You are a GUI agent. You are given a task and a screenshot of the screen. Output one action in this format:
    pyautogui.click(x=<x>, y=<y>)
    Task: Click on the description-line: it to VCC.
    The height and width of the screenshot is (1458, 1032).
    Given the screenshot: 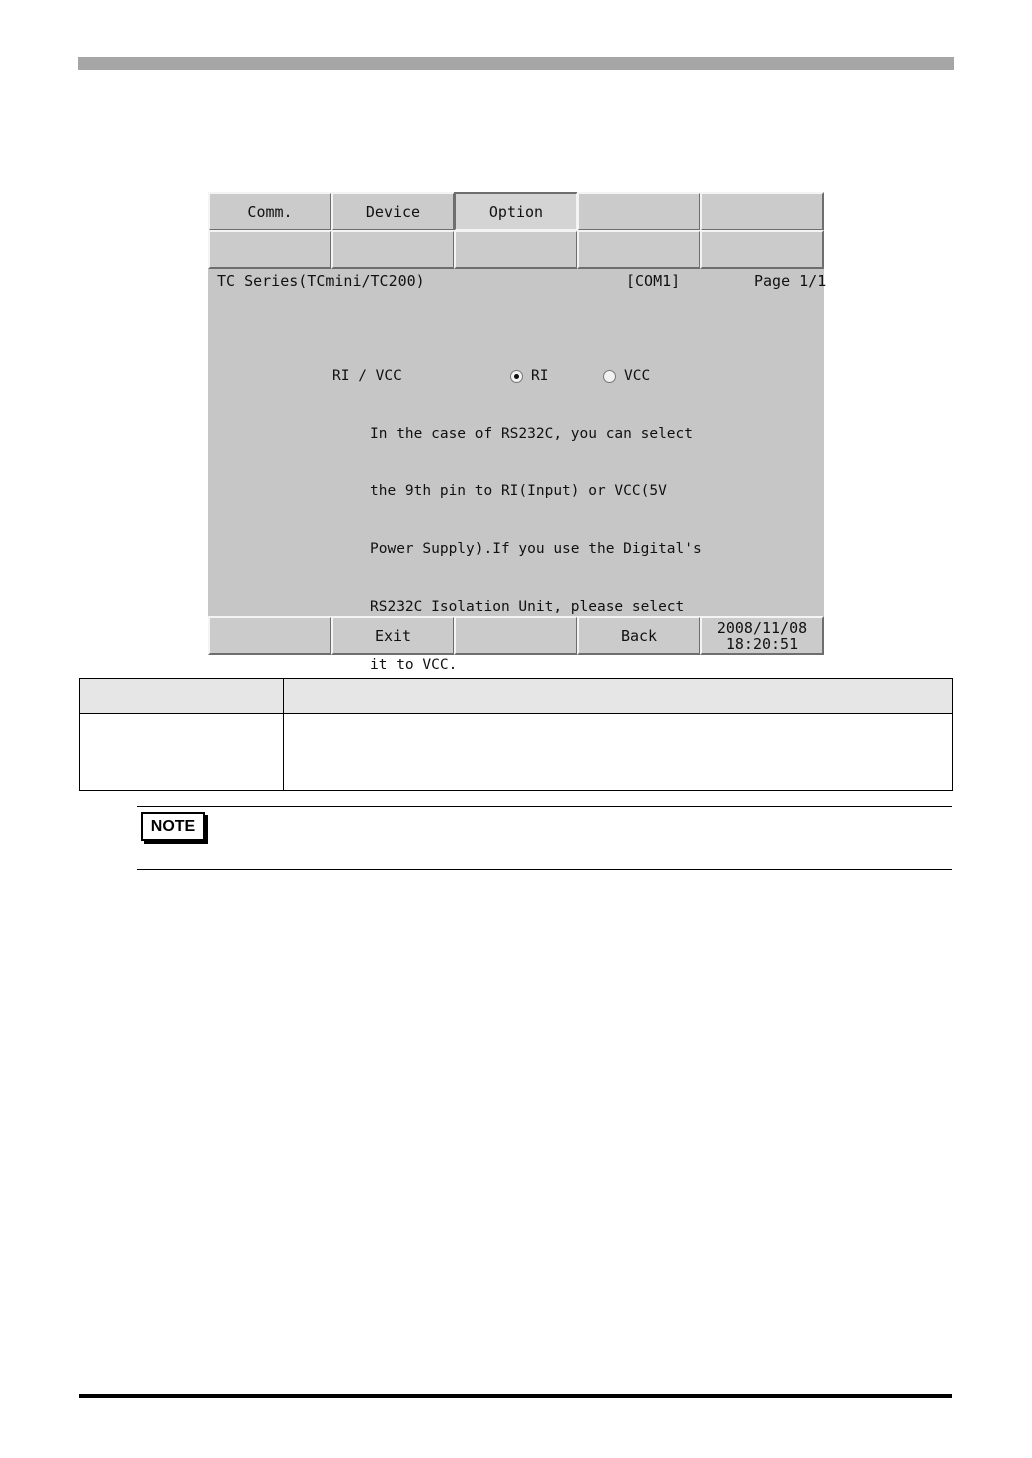 What is the action you would take?
    pyautogui.click(x=414, y=665)
    